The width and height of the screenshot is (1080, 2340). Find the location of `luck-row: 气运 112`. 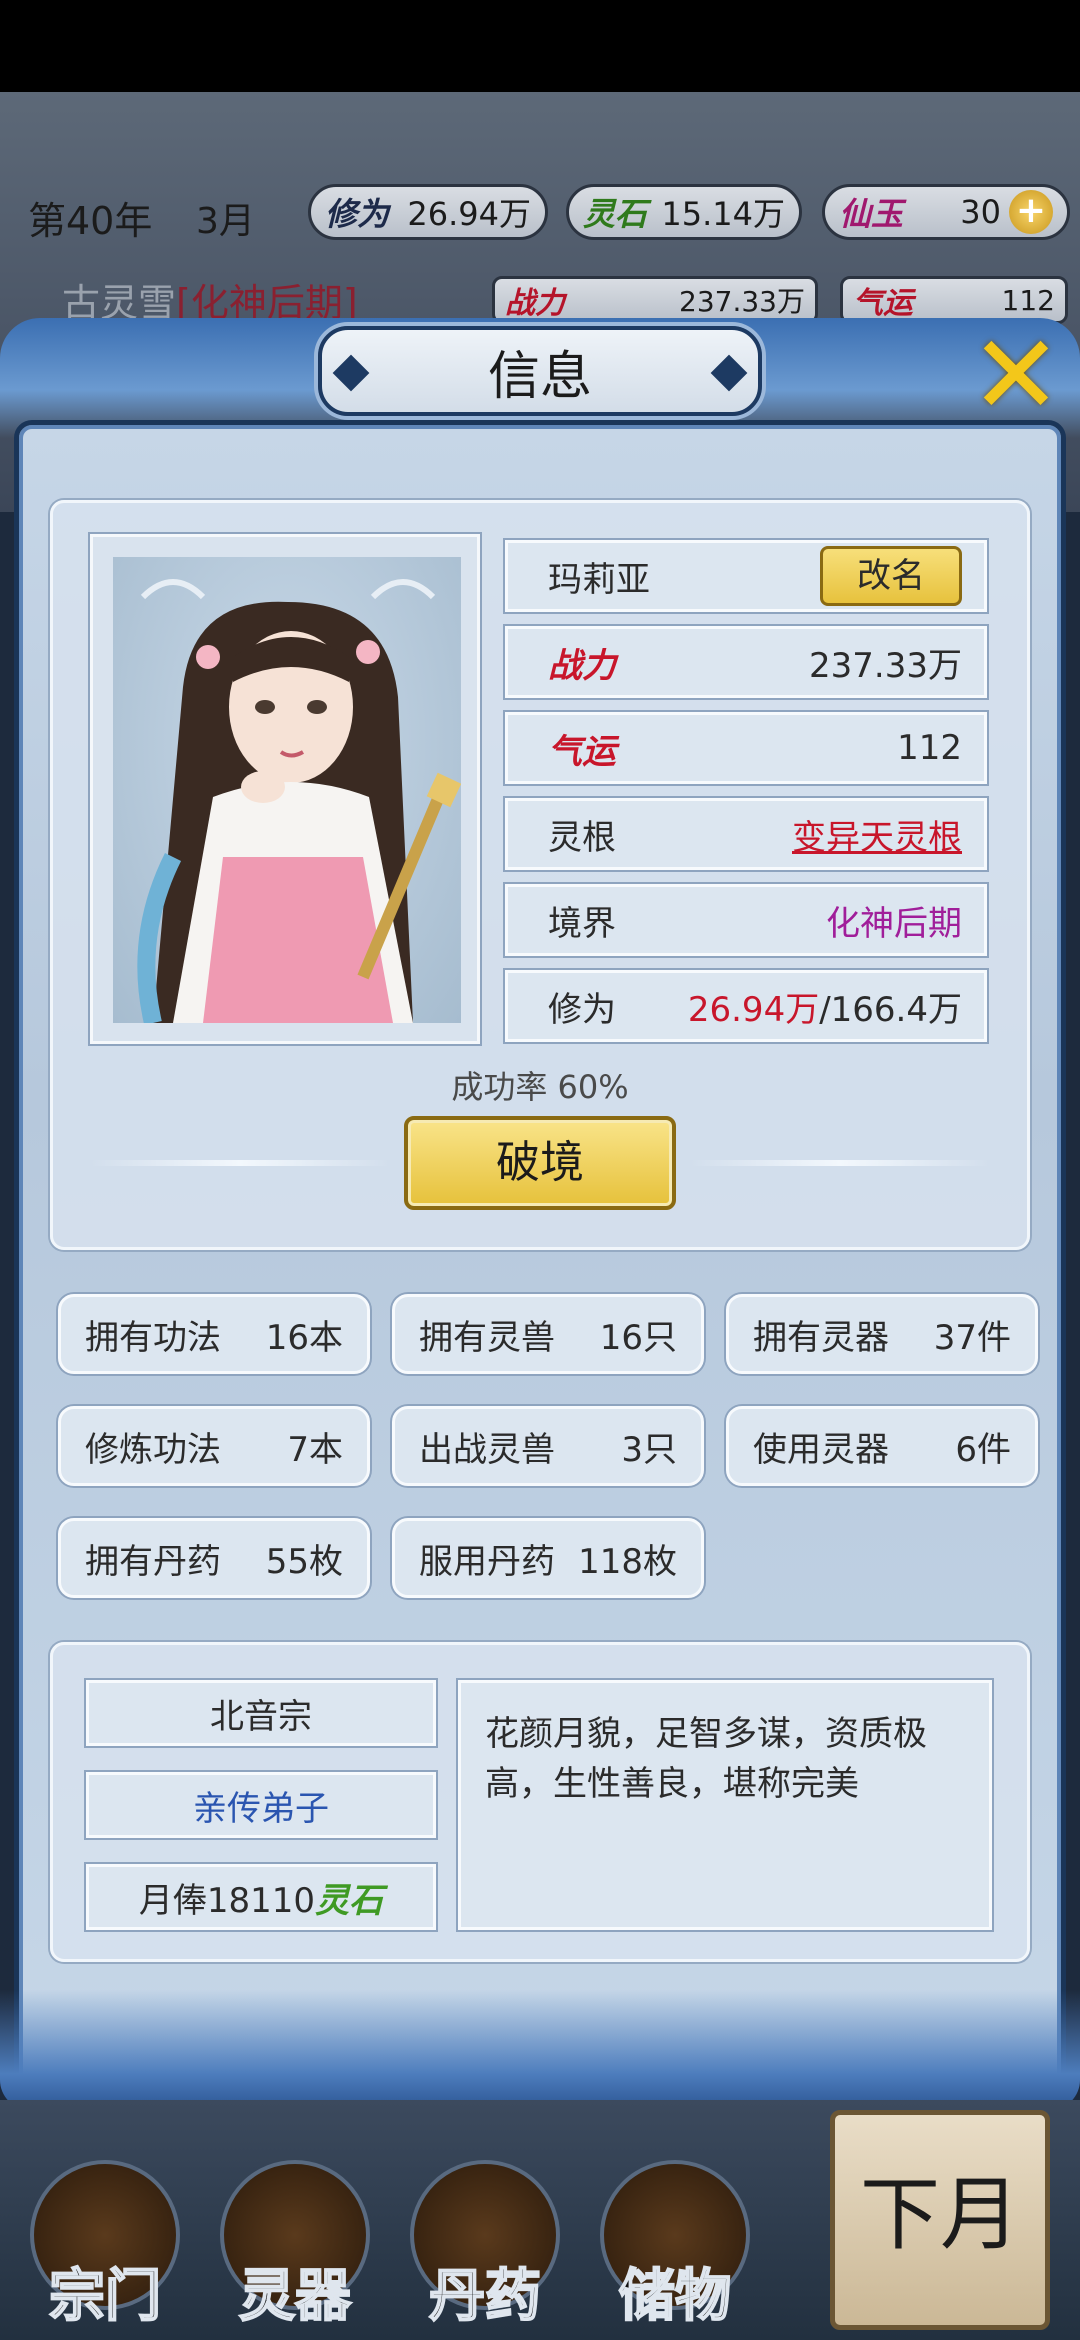

luck-row: 气运 112 is located at coordinates (746, 748).